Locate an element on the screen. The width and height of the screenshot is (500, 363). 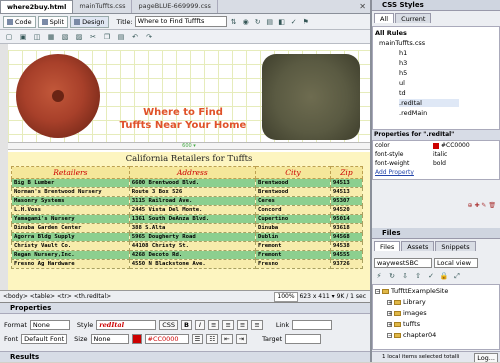
cell-address: 4550 N Blackstone Ave. is located at coordinates (192, 264).